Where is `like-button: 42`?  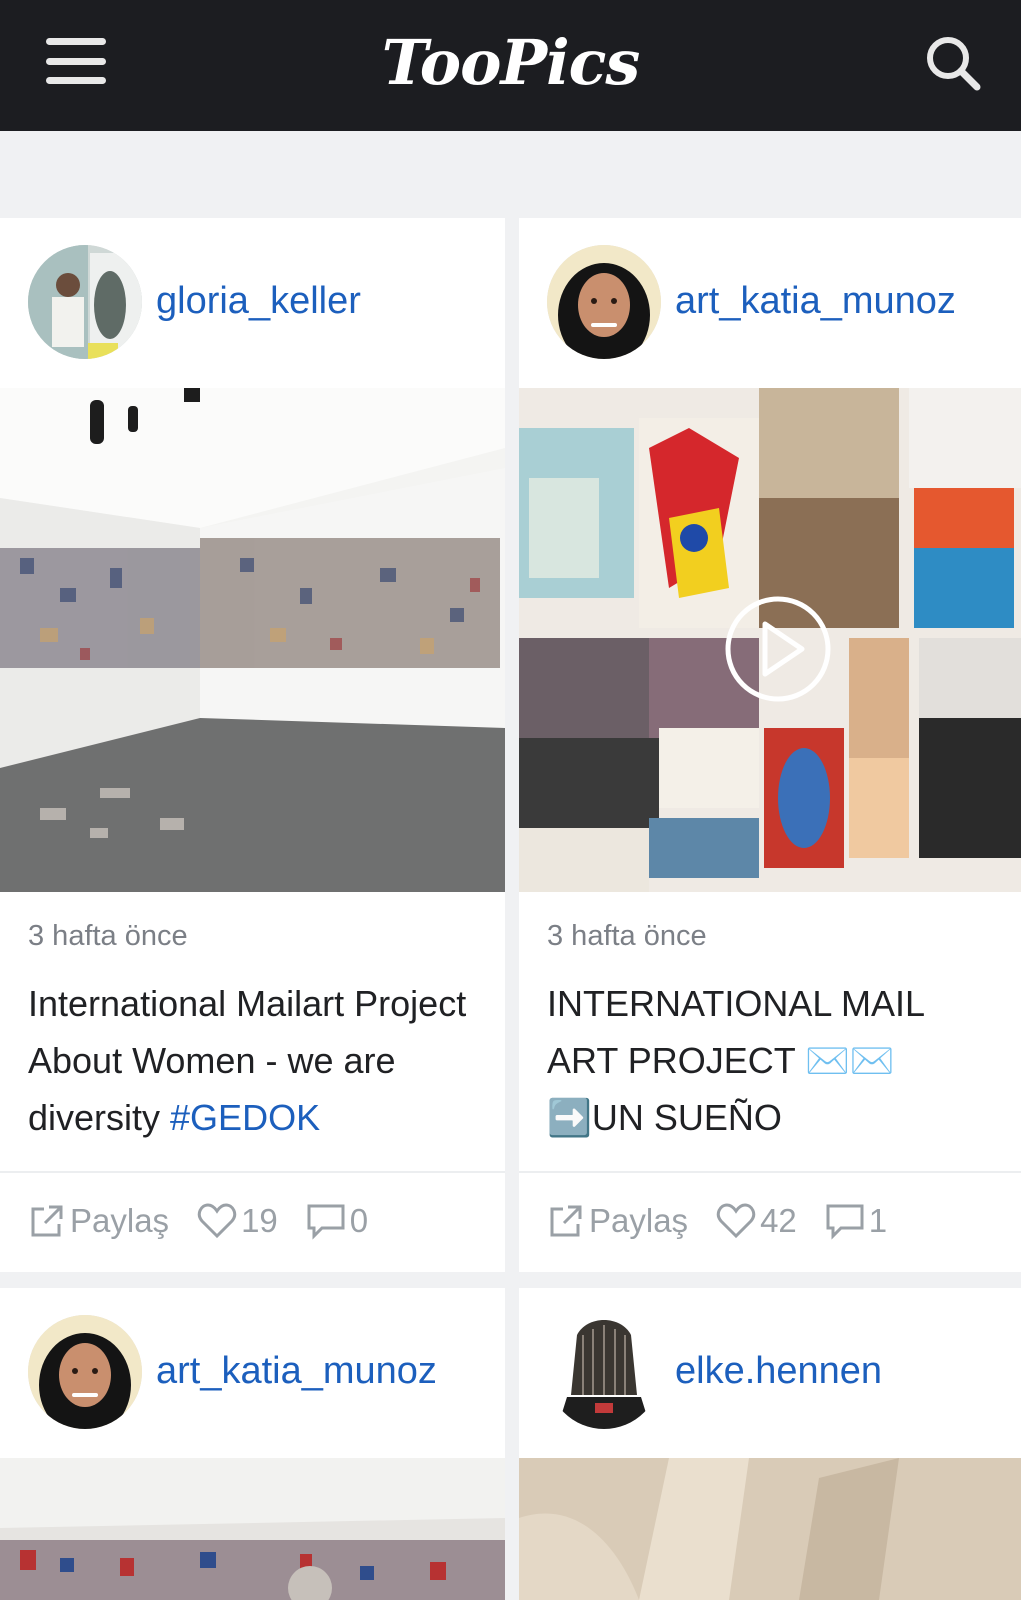 like-button: 42 is located at coordinates (756, 1221).